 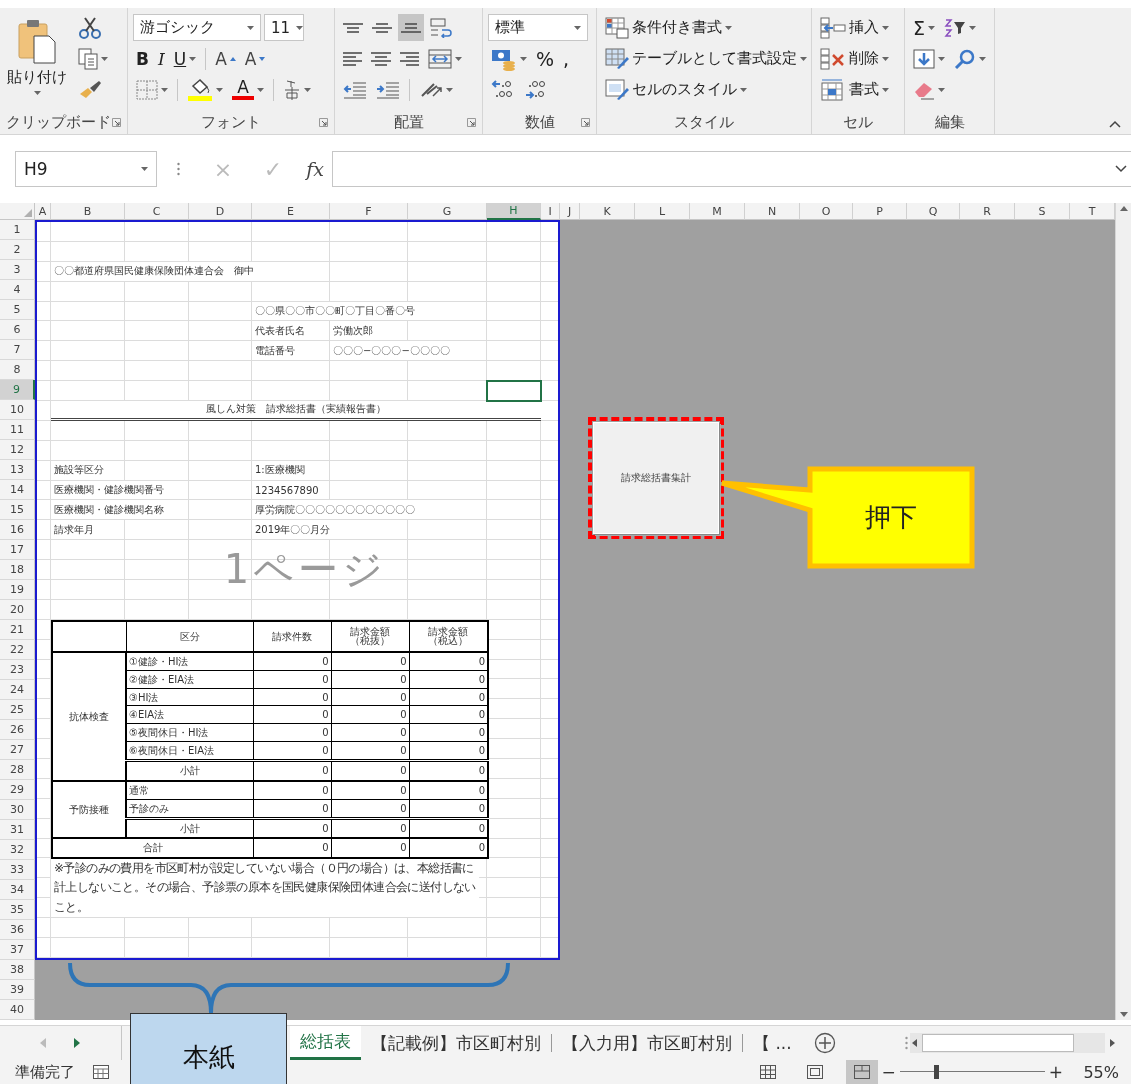 What do you see at coordinates (17, 250) in the screenshot?
I see `row-header: 2` at bounding box center [17, 250].